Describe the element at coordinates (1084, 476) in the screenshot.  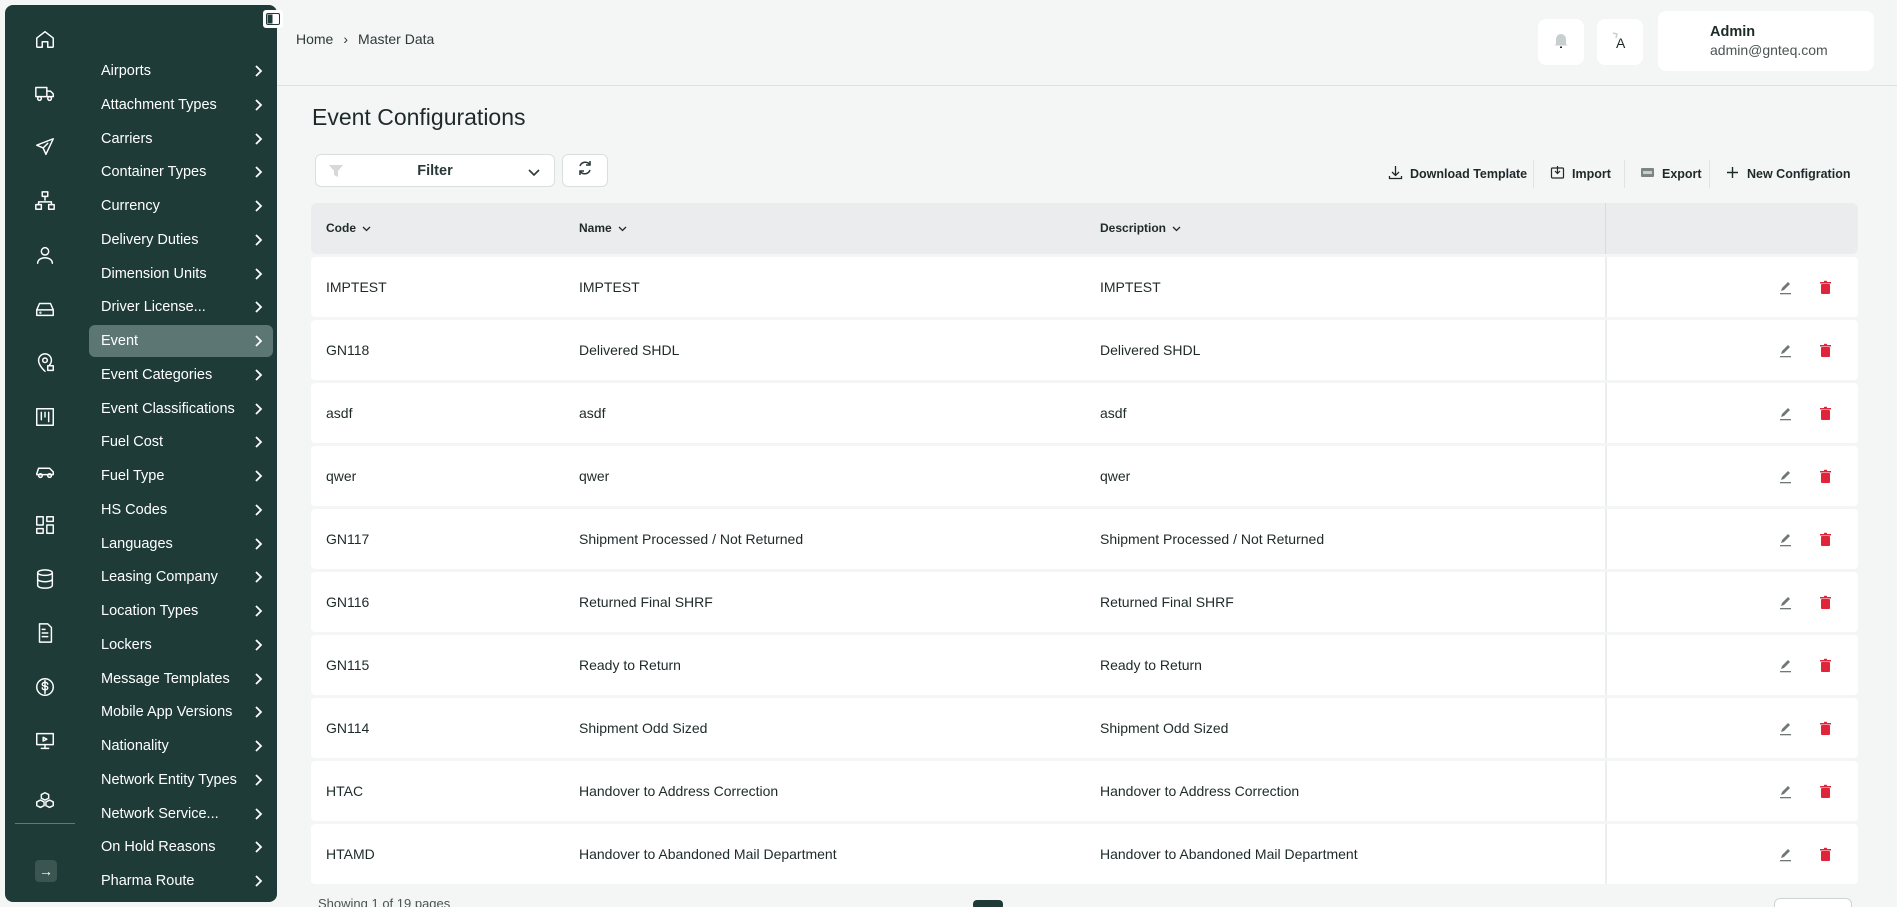
I see `table-row: qwer qwer qwer` at that location.